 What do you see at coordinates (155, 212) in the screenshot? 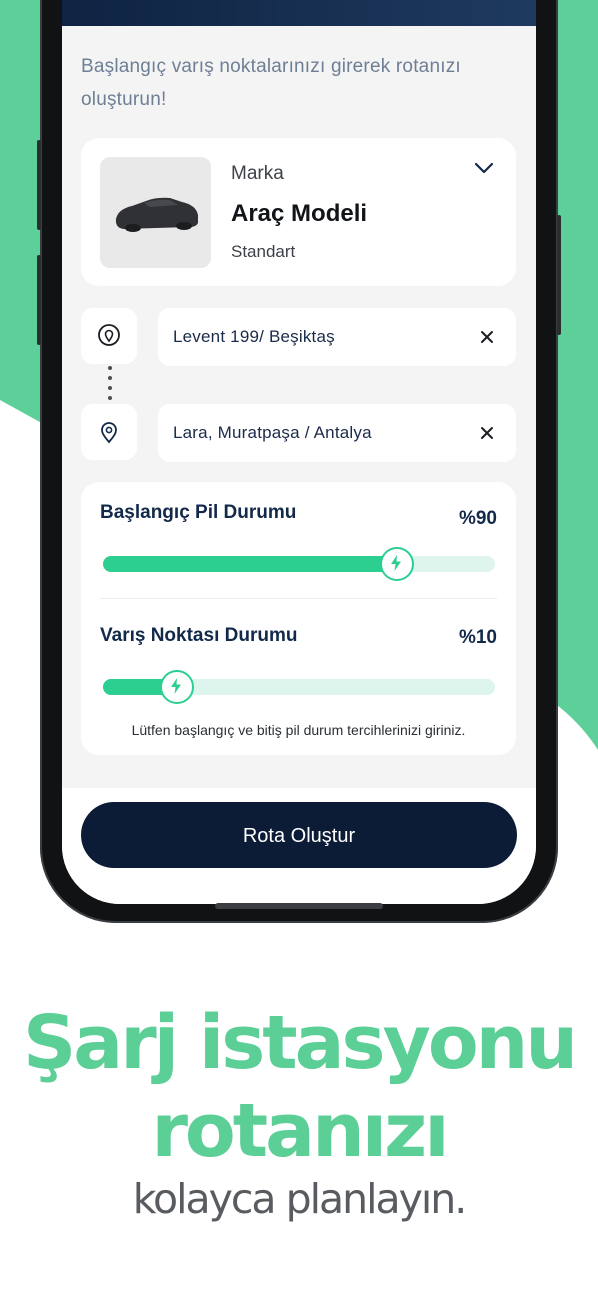
I see `car-image` at bounding box center [155, 212].